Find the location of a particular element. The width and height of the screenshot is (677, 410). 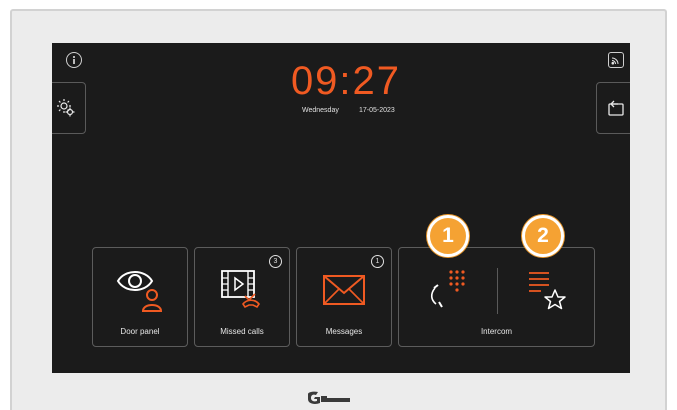

clock-day: Wednesday is located at coordinates (320, 110).